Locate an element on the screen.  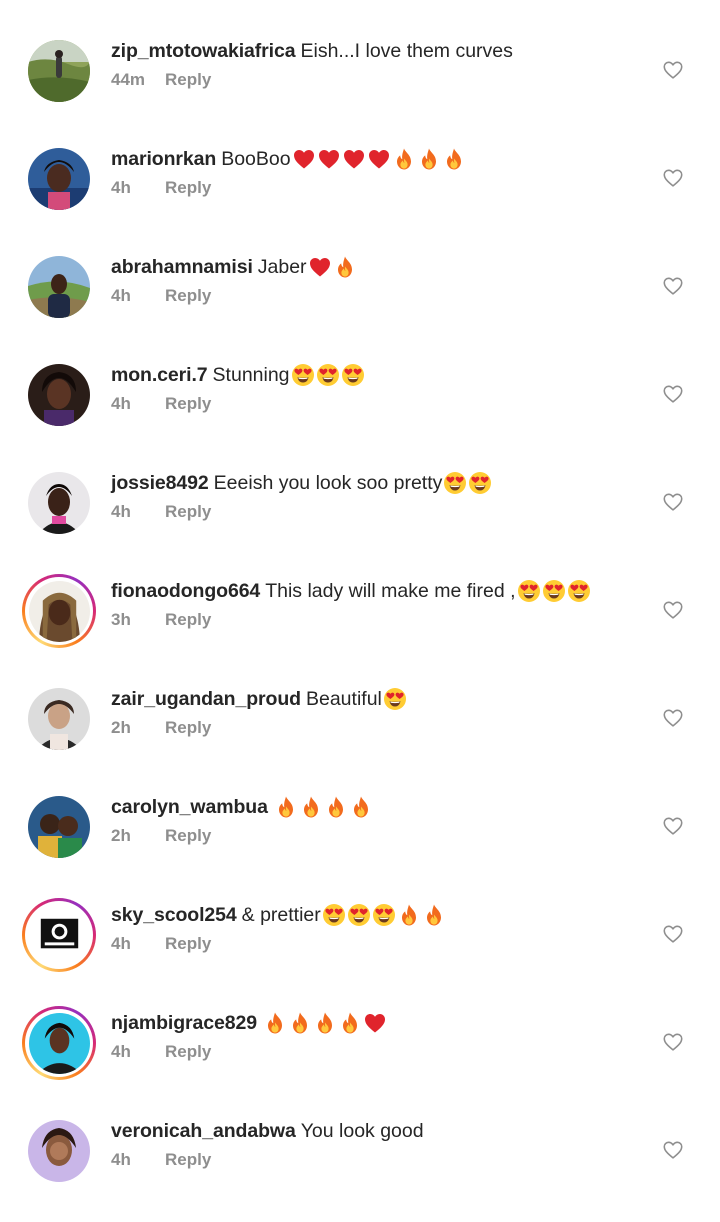
comment-body: sky_scool254 & prettier 4h Reply is located at coordinates (371, 928).